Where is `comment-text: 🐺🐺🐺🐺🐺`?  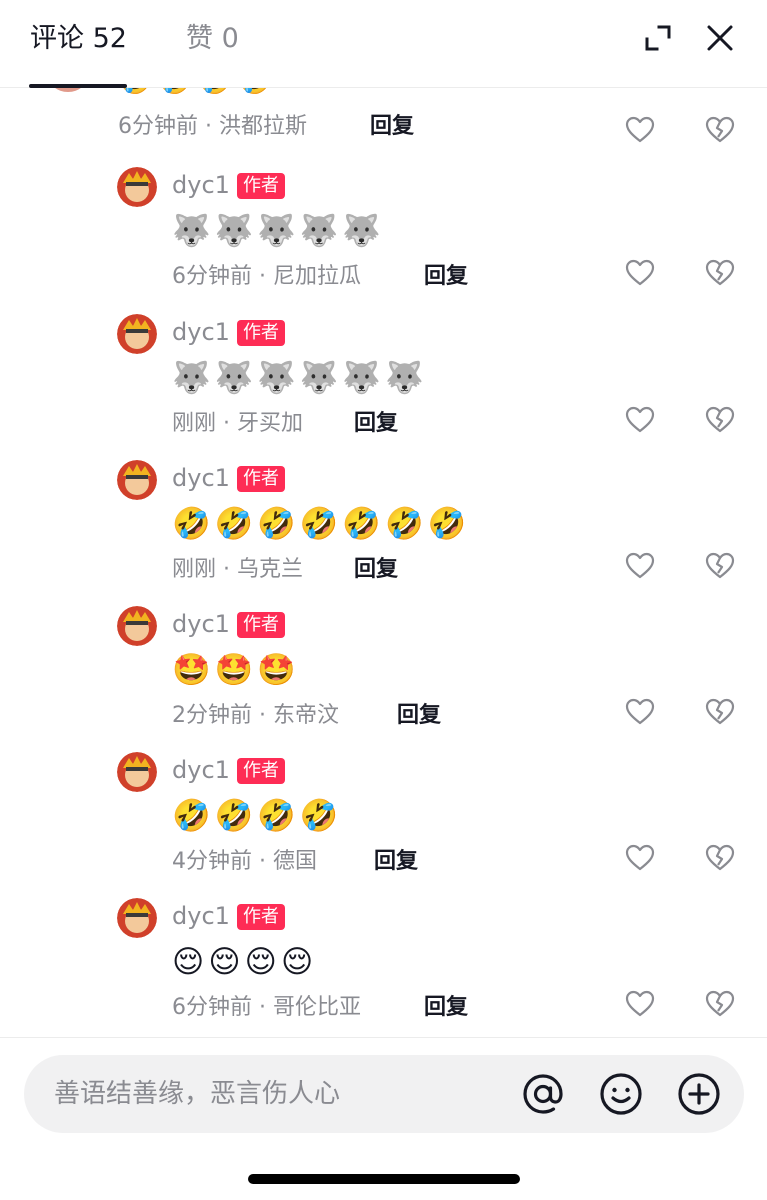 comment-text: 🐺🐺🐺🐺🐺 is located at coordinates (278, 231).